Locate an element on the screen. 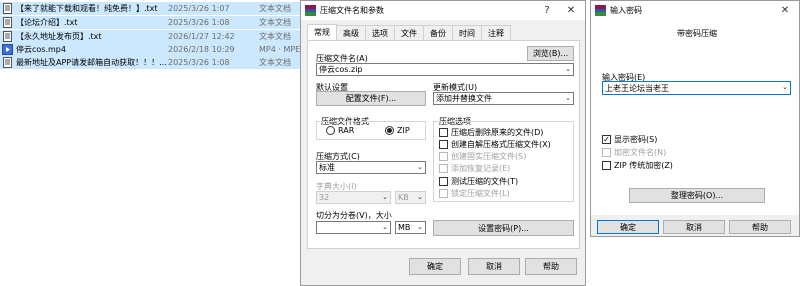 This screenshot has height=286, width=800. dict-unit-value: KB is located at coordinates (403, 197).